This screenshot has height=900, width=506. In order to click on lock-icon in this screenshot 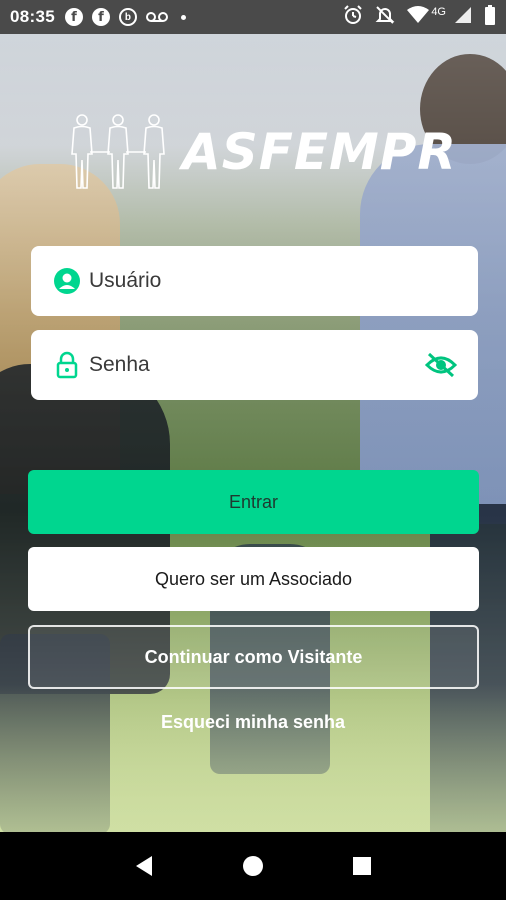, I will do `click(67, 365)`.